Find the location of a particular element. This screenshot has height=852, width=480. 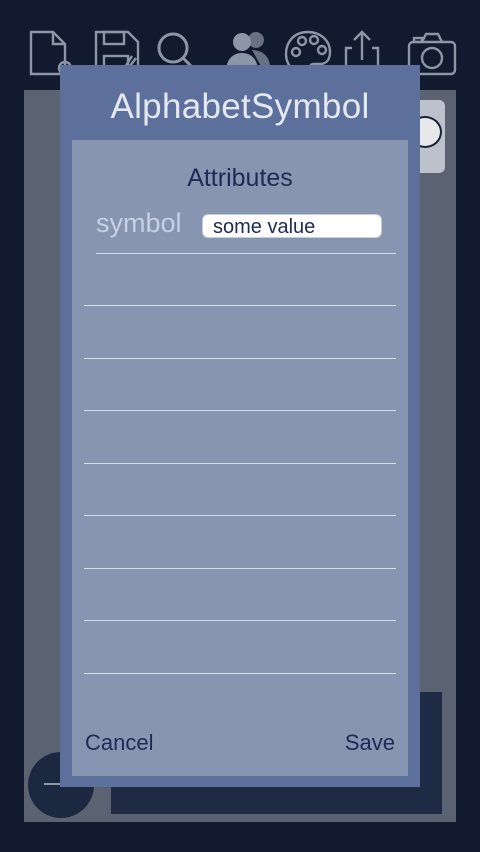

attribute-name-label: symbol is located at coordinates (139, 223).